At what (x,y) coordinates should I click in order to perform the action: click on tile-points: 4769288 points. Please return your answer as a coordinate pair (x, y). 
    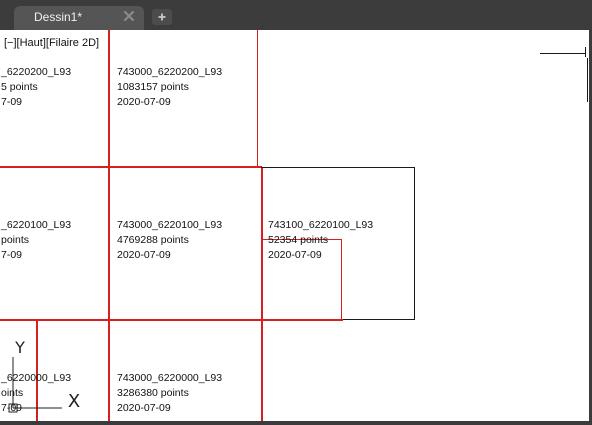
    Looking at the image, I should click on (153, 240).